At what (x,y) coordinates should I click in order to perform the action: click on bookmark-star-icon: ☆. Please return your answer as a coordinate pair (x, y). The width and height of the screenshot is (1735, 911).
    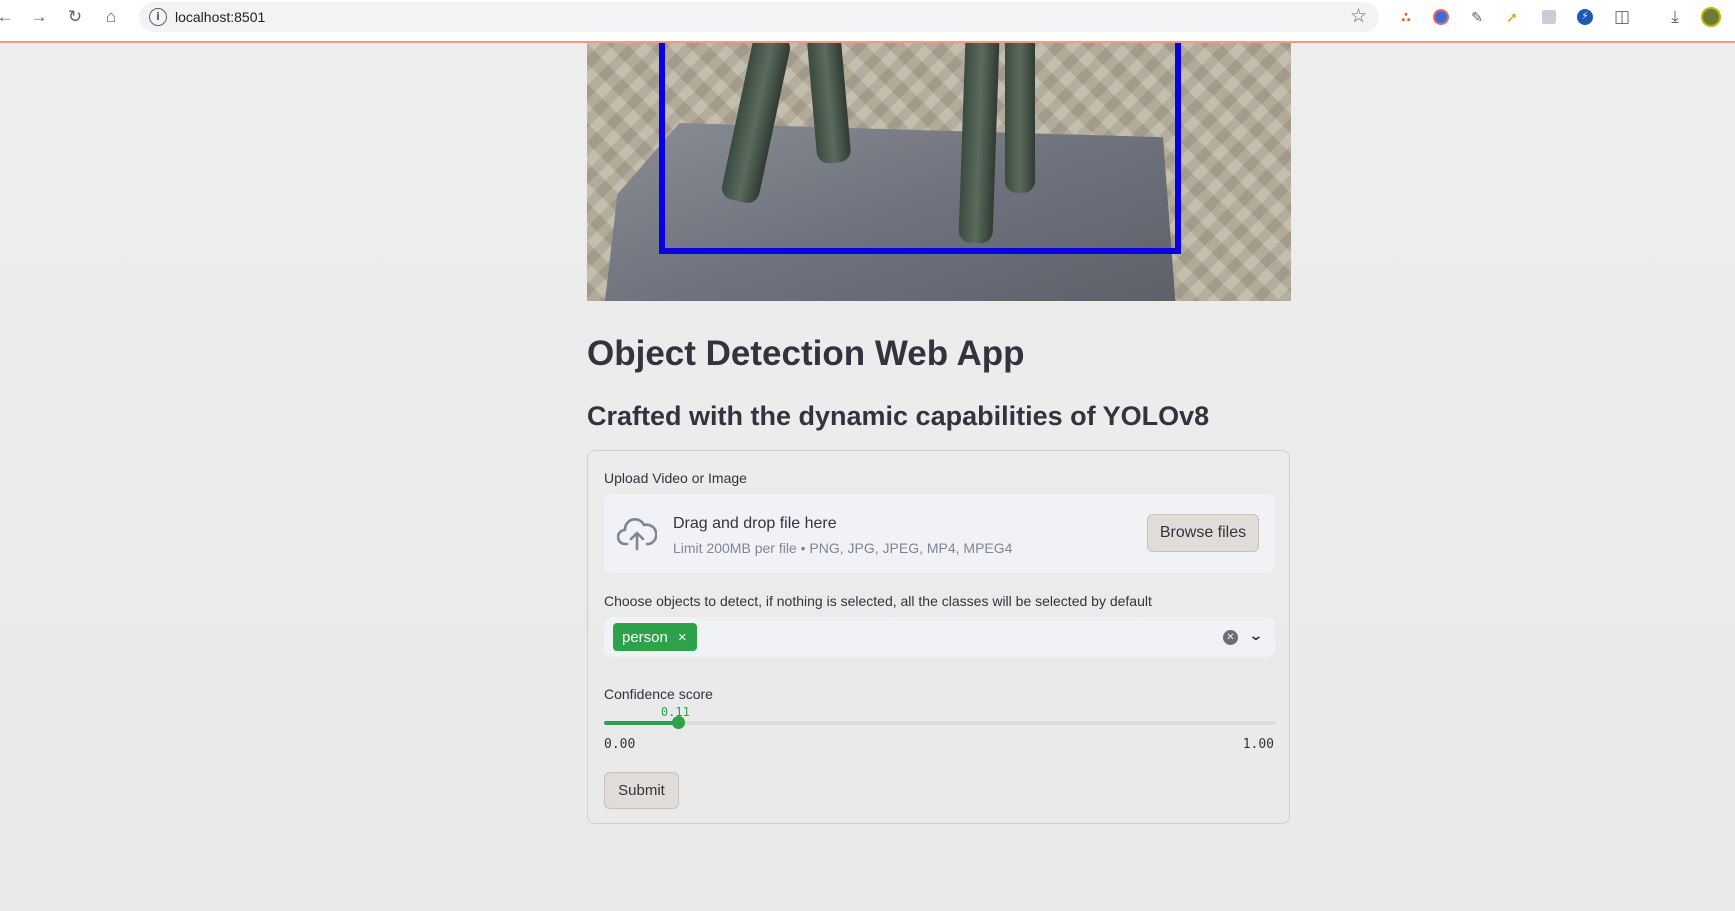
    Looking at the image, I should click on (1358, 16).